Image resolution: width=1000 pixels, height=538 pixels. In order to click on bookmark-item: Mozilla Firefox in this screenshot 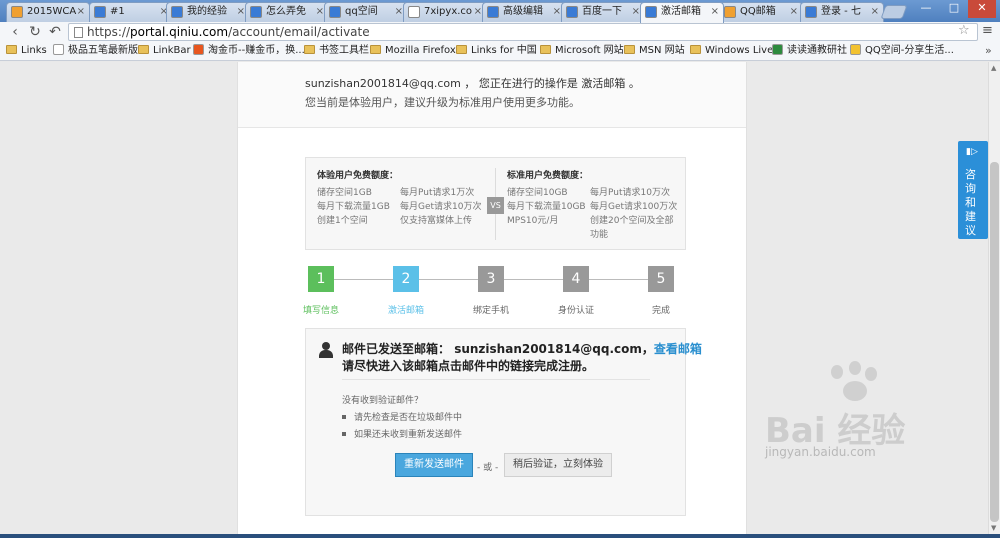, I will do `click(413, 51)`.